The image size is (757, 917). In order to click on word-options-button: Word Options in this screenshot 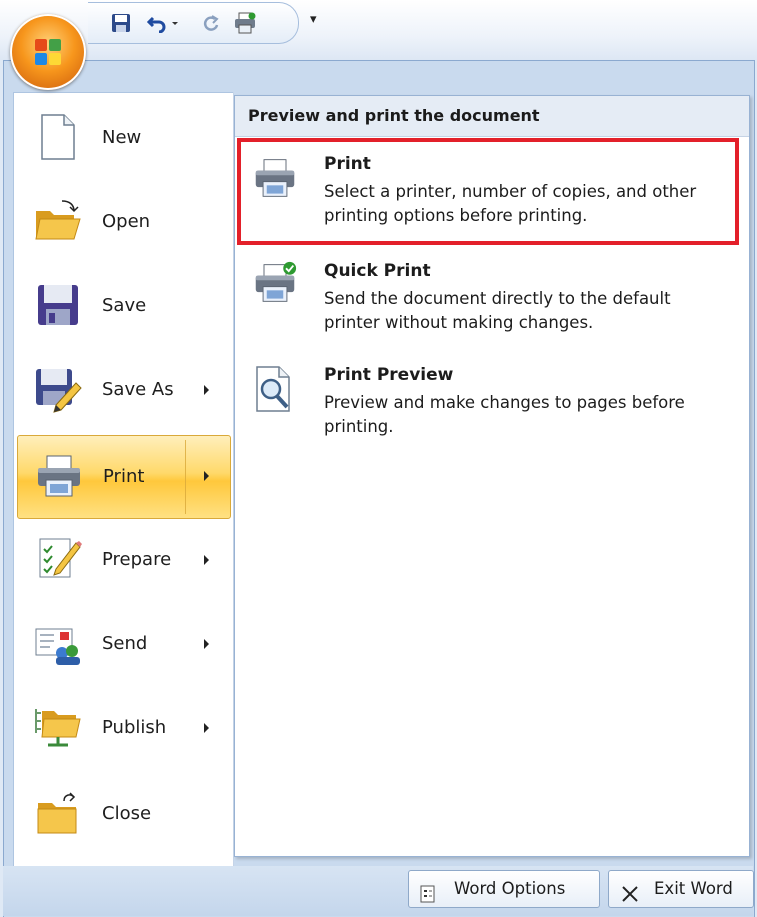, I will do `click(504, 889)`.